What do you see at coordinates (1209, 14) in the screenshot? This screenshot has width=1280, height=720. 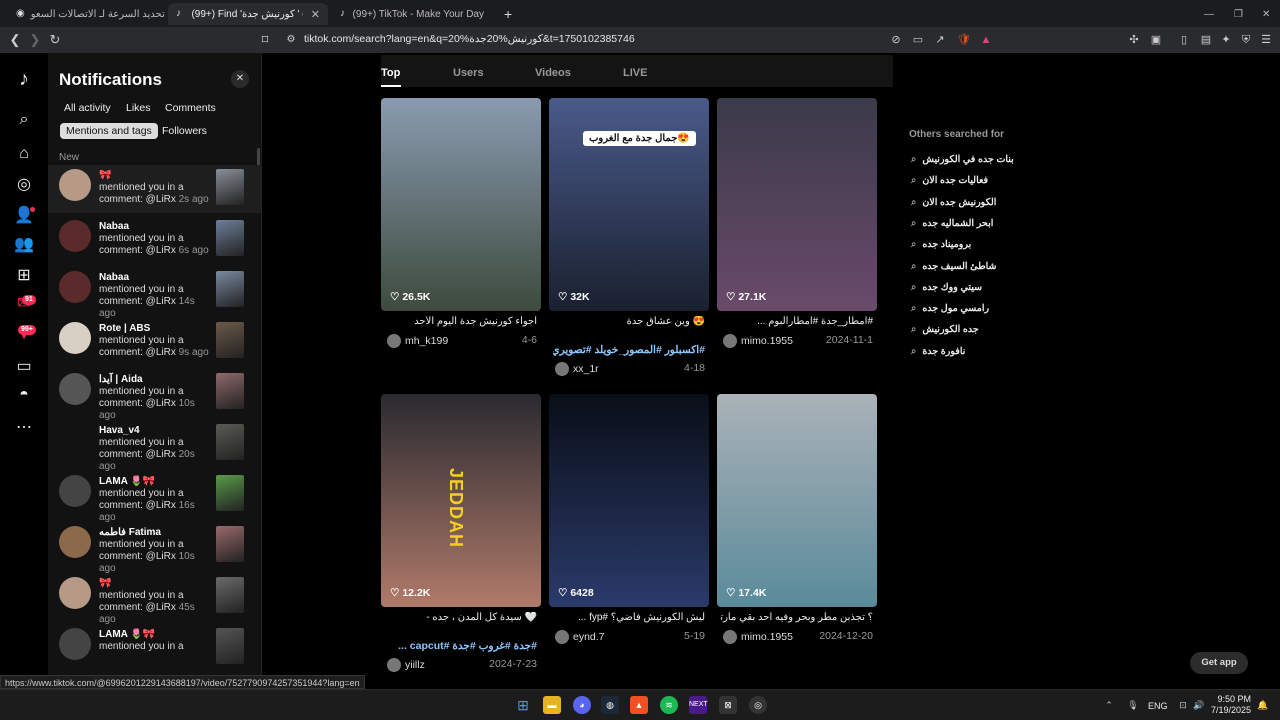 I see `minimize-icon: —` at bounding box center [1209, 14].